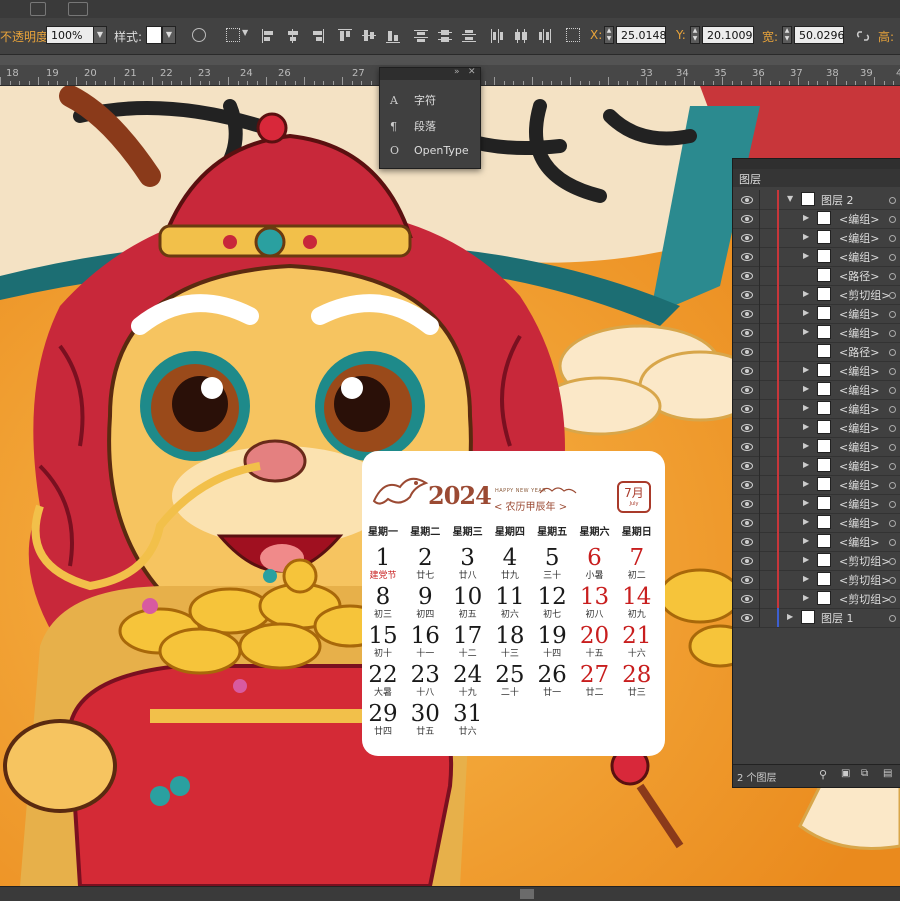 This screenshot has width=900, height=901. What do you see at coordinates (863, 35) in the screenshot?
I see `constrain-proportions-icon` at bounding box center [863, 35].